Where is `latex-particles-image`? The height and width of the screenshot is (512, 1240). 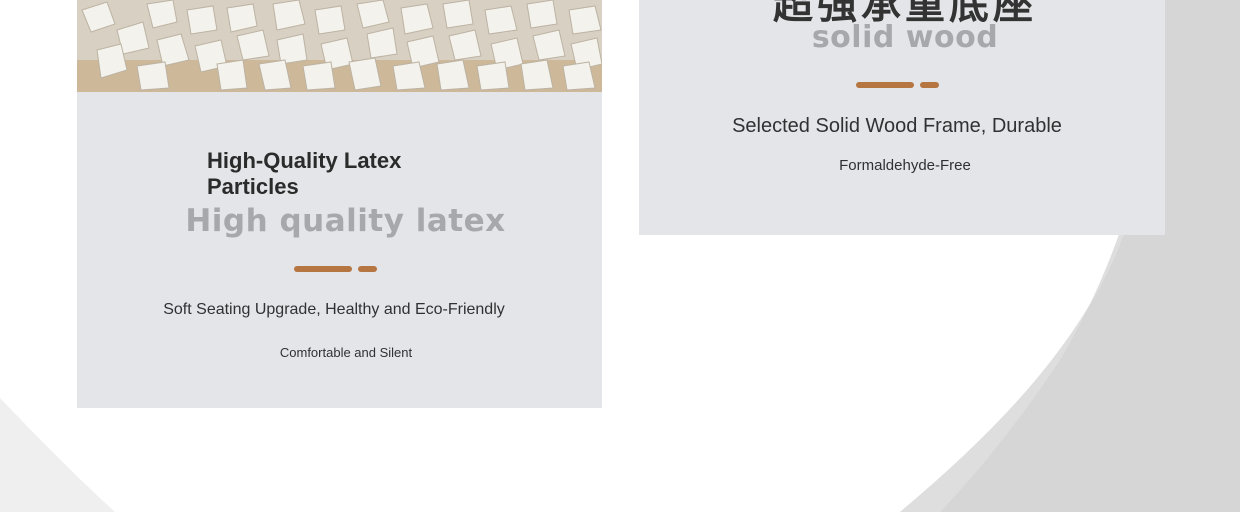 latex-particles-image is located at coordinates (339, 46).